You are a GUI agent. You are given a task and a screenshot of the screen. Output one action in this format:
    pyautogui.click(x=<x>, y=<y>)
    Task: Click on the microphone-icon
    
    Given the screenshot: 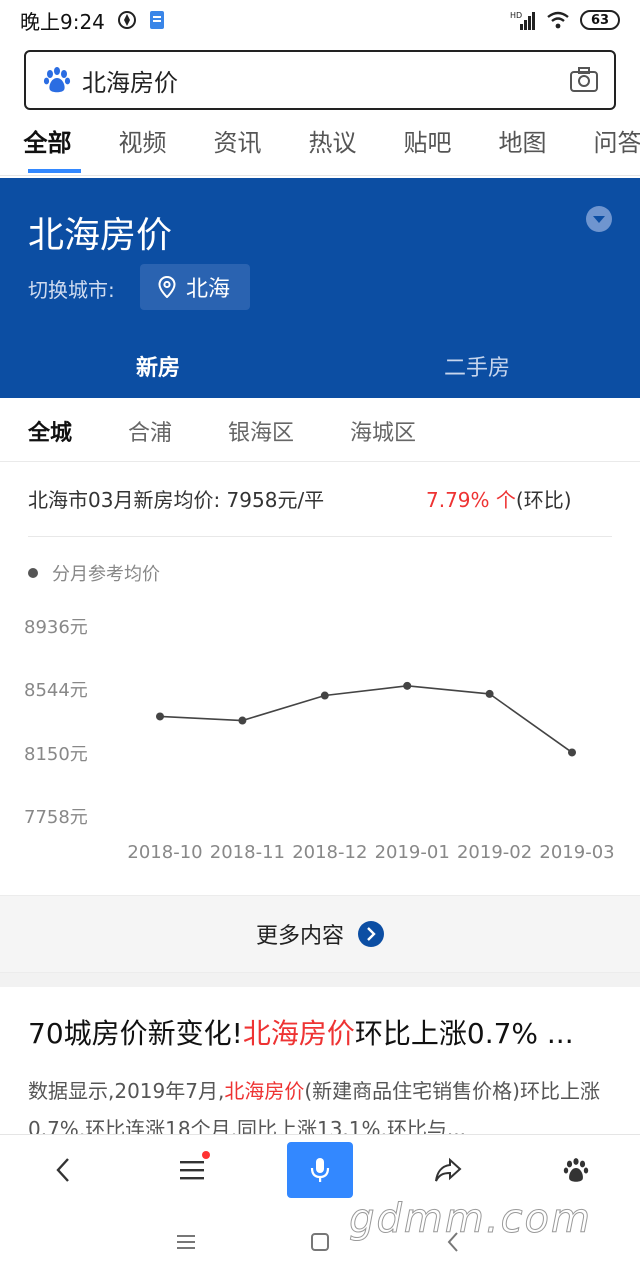 What is the action you would take?
    pyautogui.click(x=320, y=1169)
    